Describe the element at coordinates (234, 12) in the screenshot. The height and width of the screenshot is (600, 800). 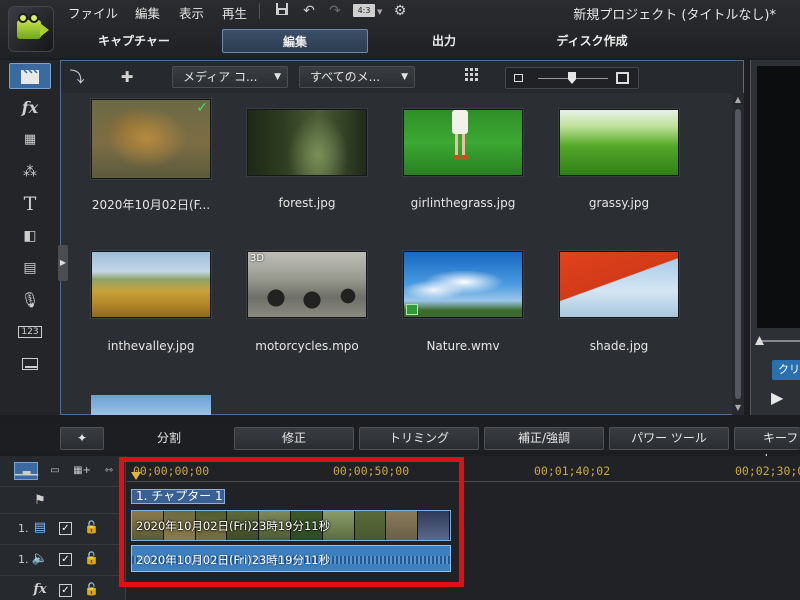
I see `menu-play: 再生` at that location.